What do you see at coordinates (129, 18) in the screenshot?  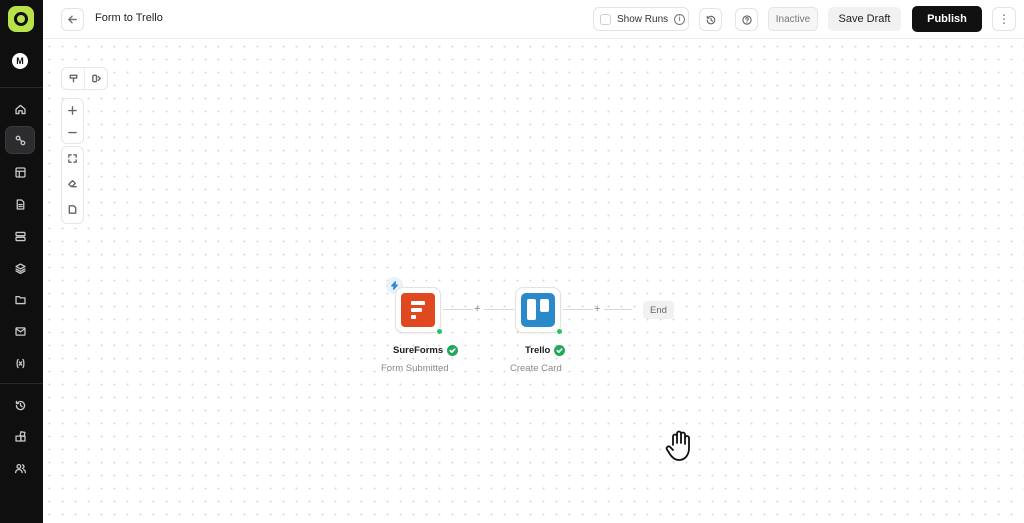 I see `workflow-title: Form to Trello` at bounding box center [129, 18].